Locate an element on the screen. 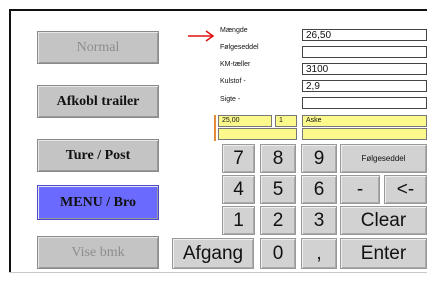  kulstof-field: 2,9 is located at coordinates (364, 86).